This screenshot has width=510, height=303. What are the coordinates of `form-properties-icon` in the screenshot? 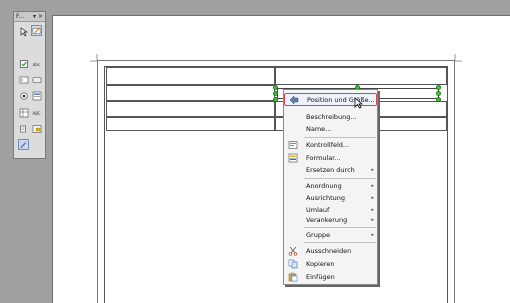 It's located at (293, 157).